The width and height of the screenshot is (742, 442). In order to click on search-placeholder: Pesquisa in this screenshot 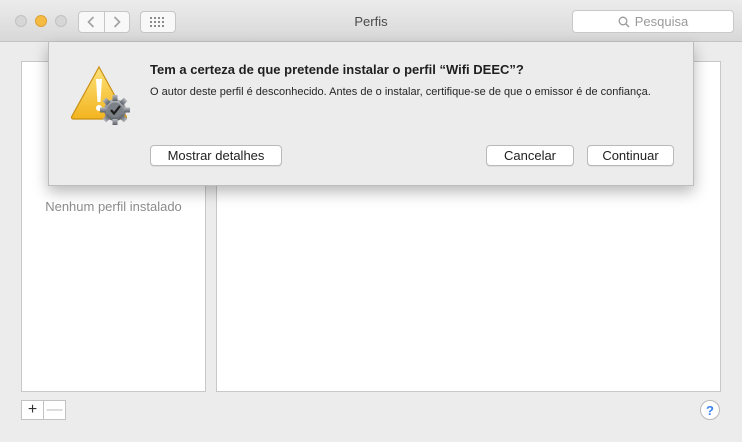, I will do `click(661, 21)`.